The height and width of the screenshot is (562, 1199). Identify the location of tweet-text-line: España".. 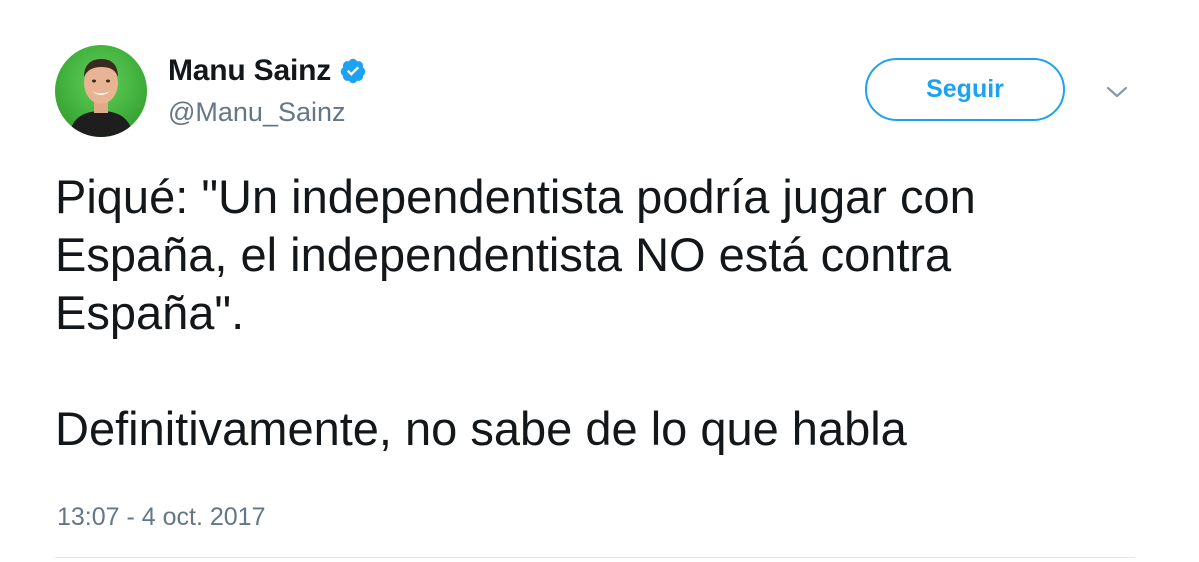
(150, 312).